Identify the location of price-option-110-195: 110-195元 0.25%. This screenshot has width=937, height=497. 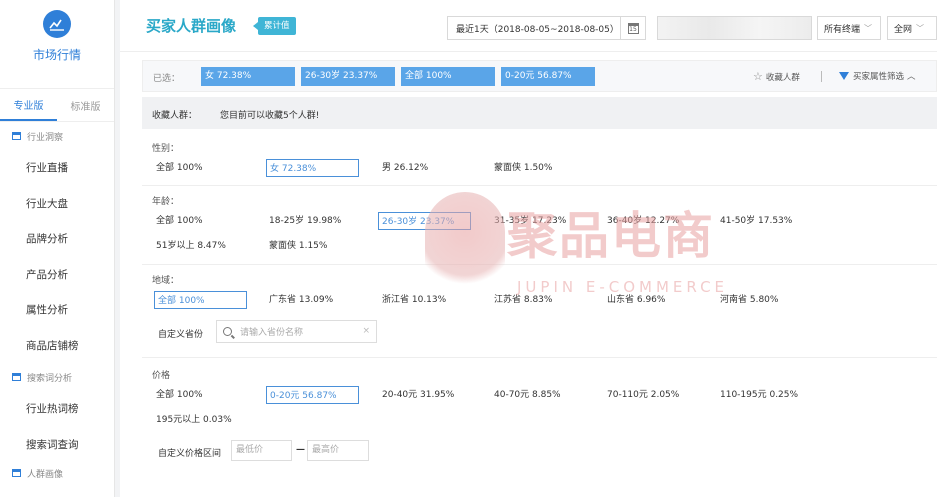
(759, 395).